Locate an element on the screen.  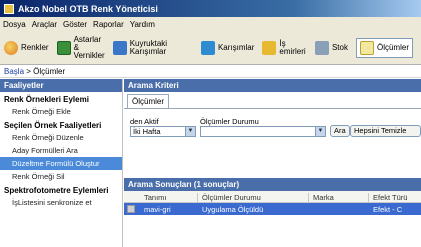
tab-bar: Ölçümler is located at coordinates (272, 100).